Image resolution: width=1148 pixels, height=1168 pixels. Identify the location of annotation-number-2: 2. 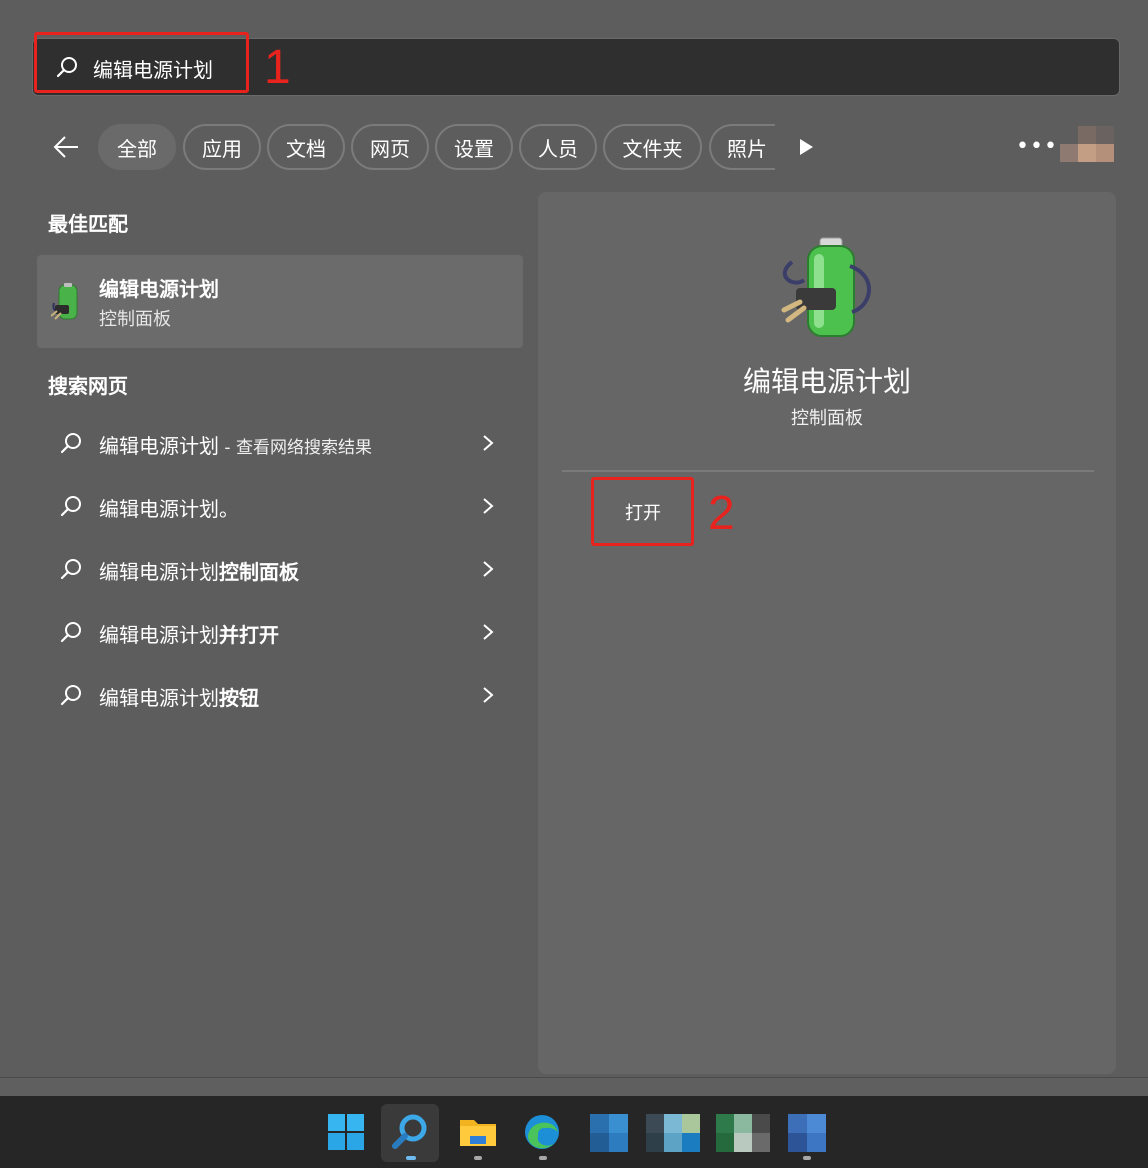
(721, 513).